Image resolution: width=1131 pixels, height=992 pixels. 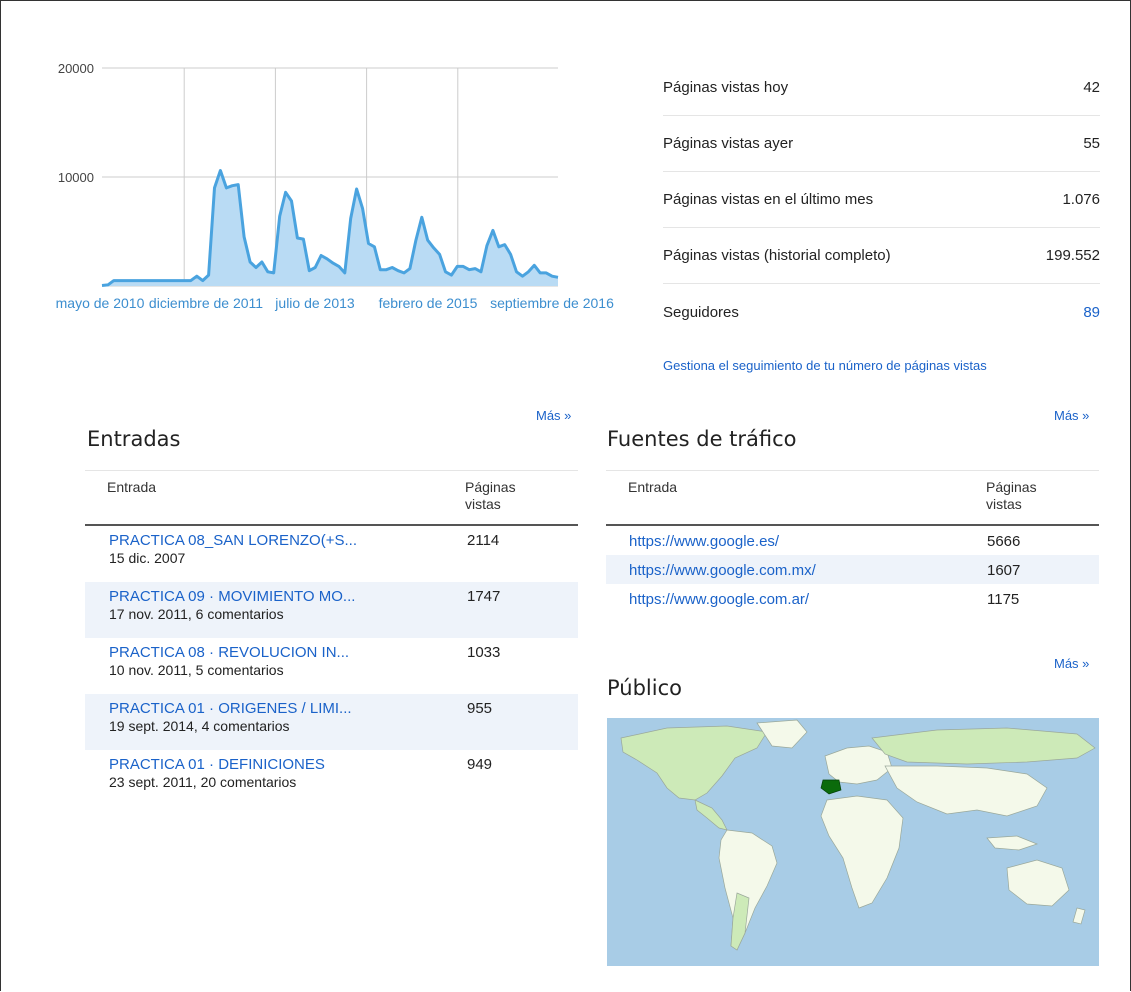 What do you see at coordinates (644, 688) in the screenshot?
I see `publico-title: Público` at bounding box center [644, 688].